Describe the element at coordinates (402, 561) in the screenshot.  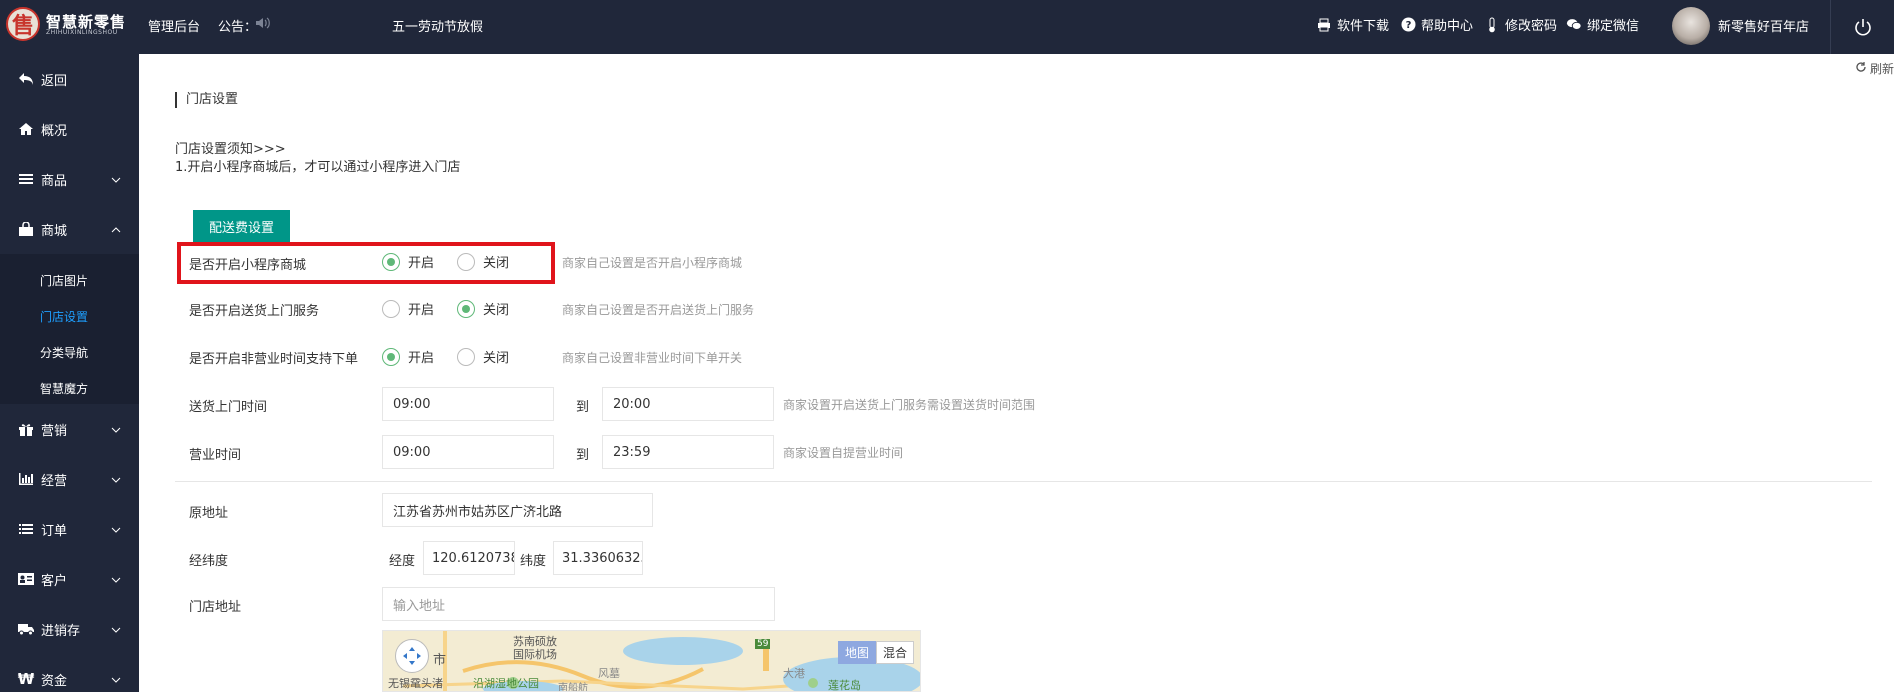
I see `lng-label: 经度` at that location.